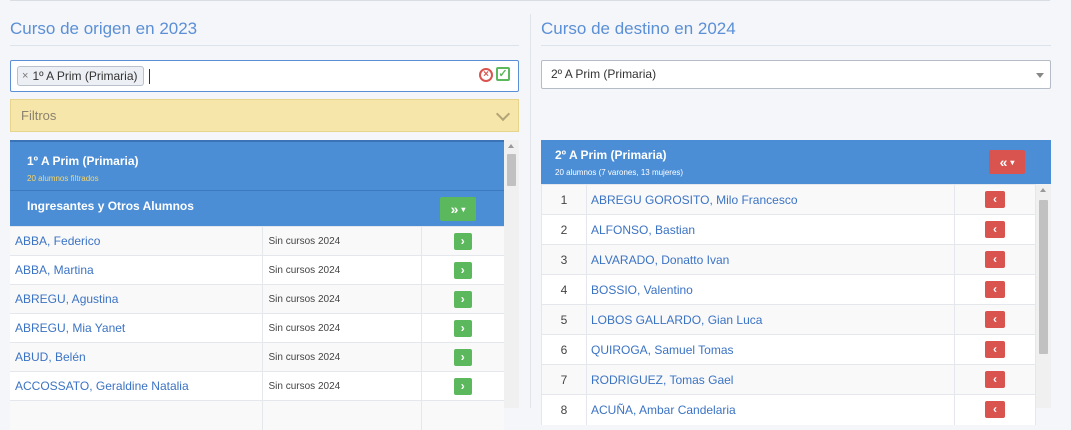 The image size is (1071, 430). What do you see at coordinates (770, 259) in the screenshot?
I see `student-name-link: ALVARADO, Donatto Ivan` at bounding box center [770, 259].